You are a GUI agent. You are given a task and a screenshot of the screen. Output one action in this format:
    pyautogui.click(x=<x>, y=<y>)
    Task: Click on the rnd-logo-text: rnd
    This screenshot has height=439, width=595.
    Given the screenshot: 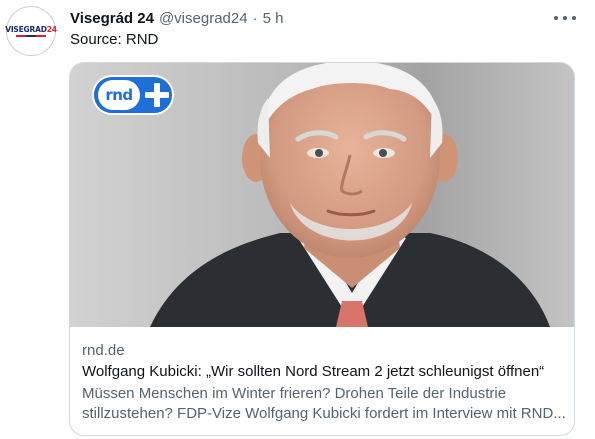 What is the action you would take?
    pyautogui.click(x=119, y=95)
    